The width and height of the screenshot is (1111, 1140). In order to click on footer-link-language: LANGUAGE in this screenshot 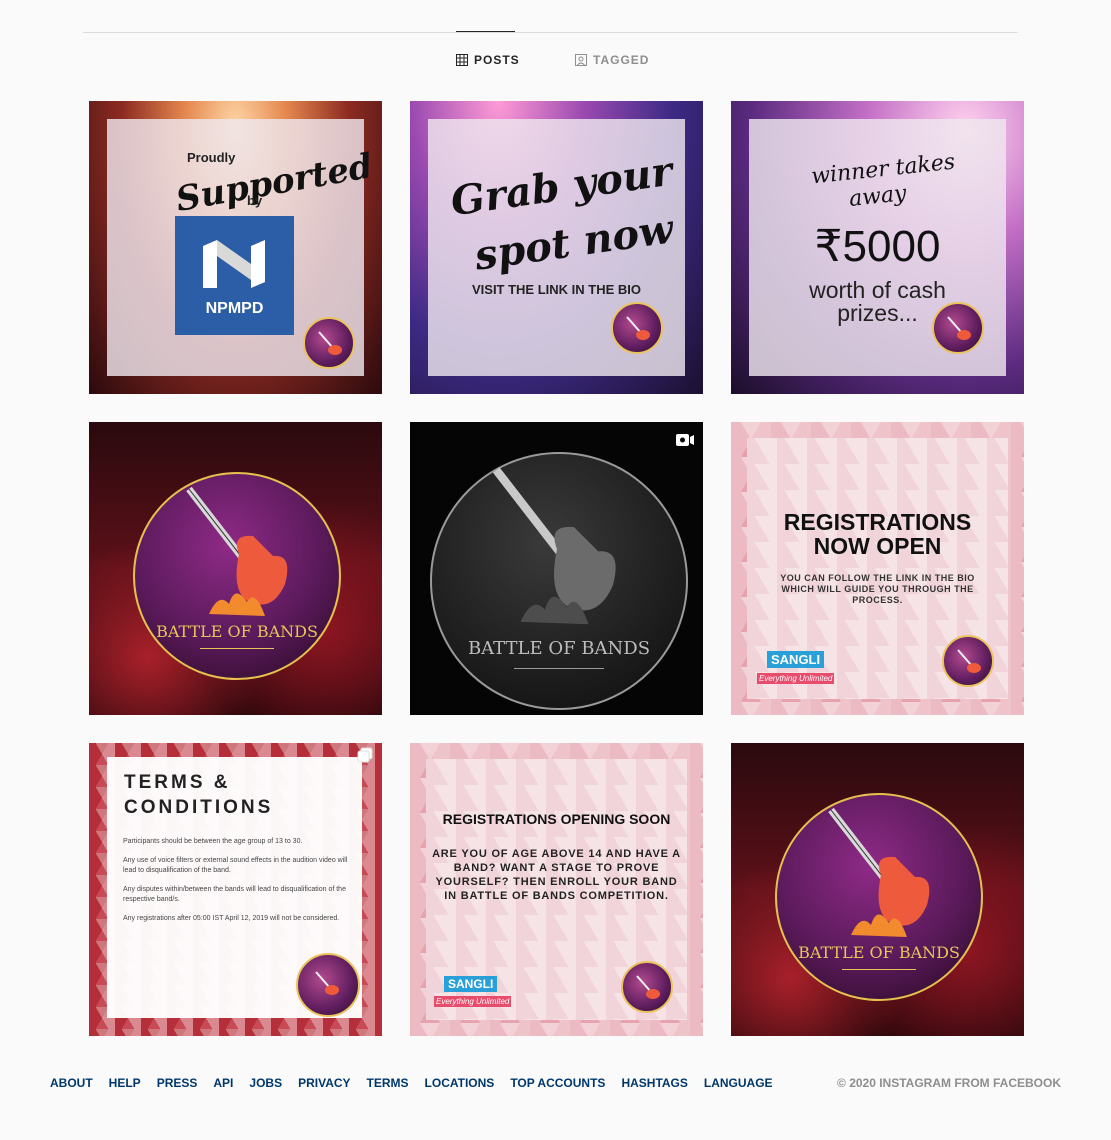, I will do `click(738, 1083)`.